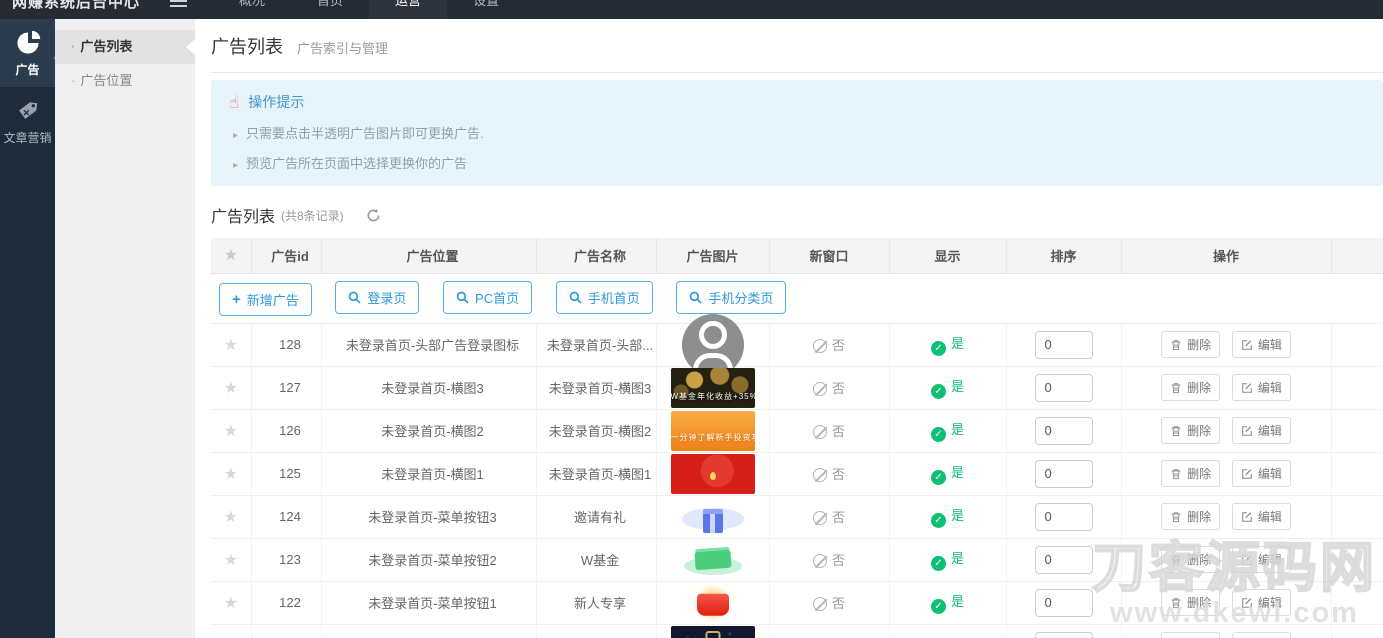 The width and height of the screenshot is (1383, 638). Describe the element at coordinates (106, 46) in the screenshot. I see `sidebar-item-label: 广告列表` at that location.